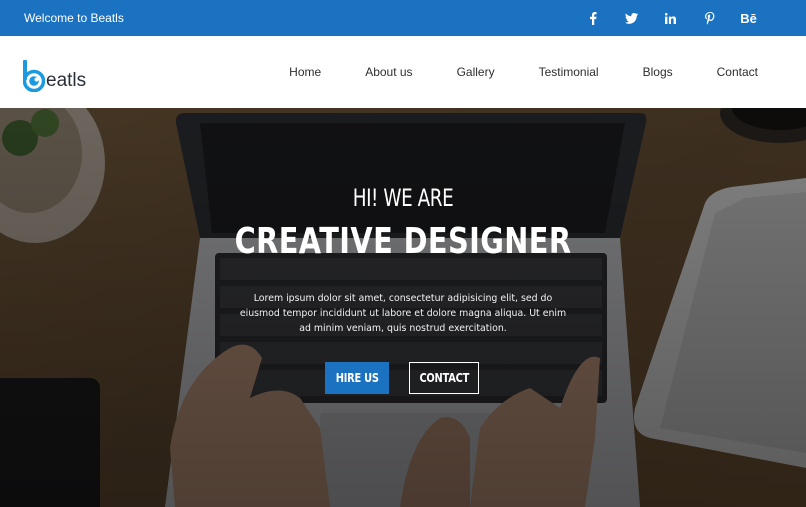 This screenshot has width=806, height=507. I want to click on top-bar: Welcome to Beatls Bē, so click(403, 18).